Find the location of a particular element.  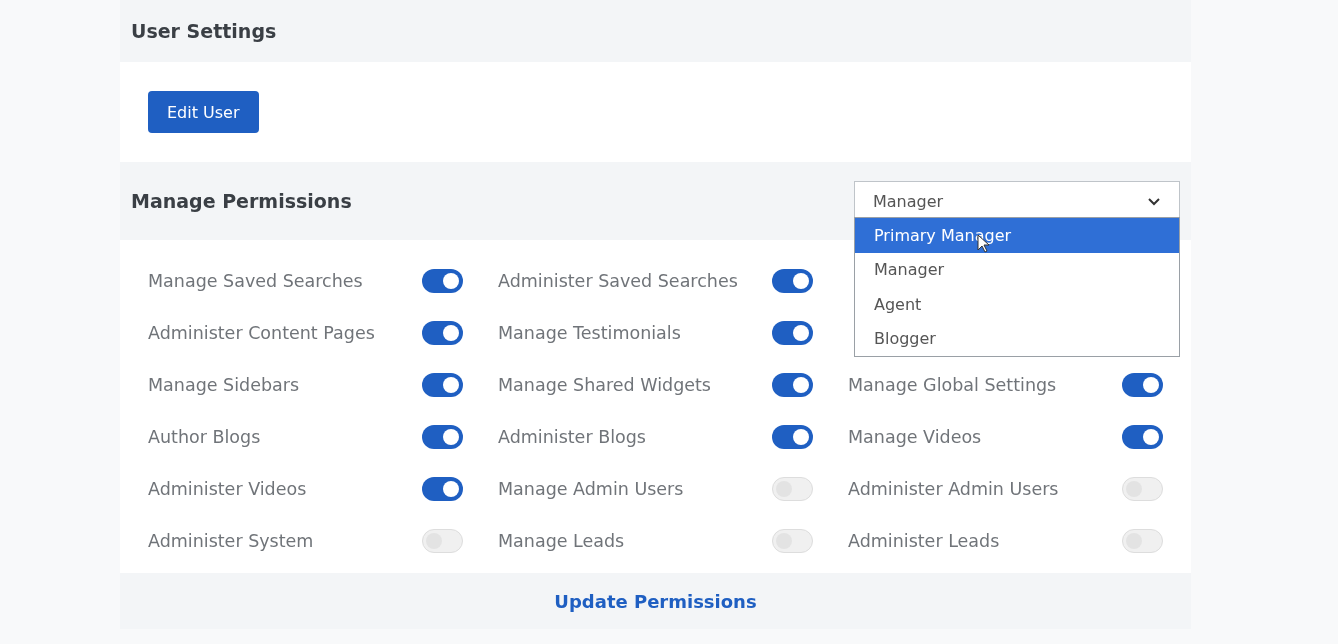

permission-label: Manage Leads is located at coordinates (561, 540).